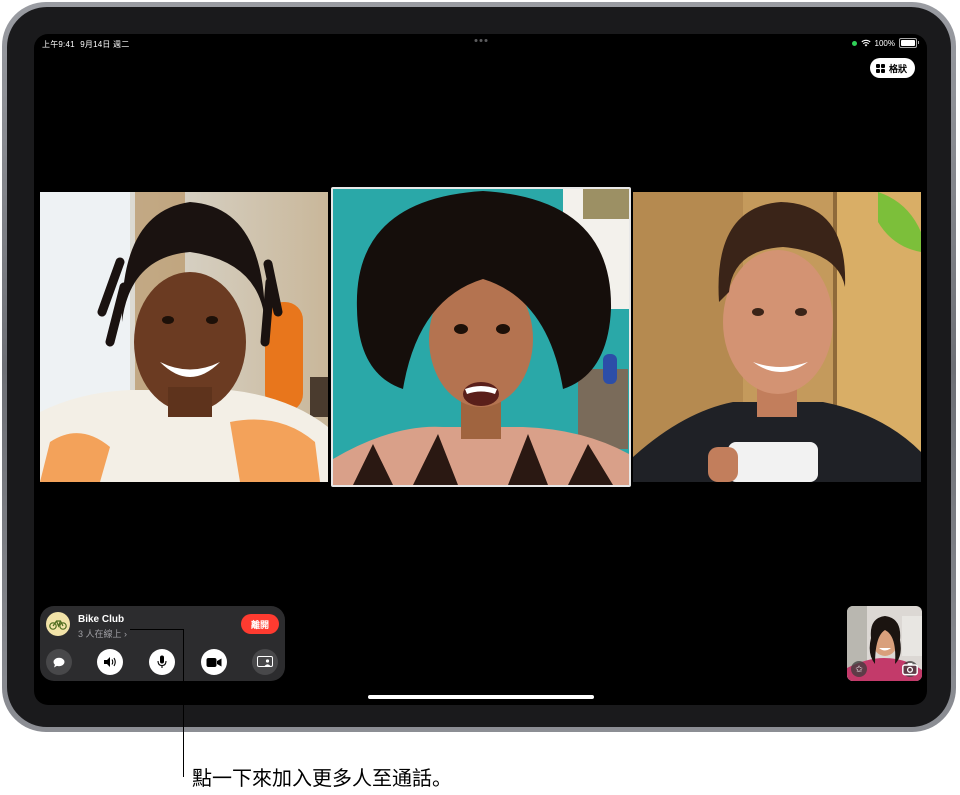 The width and height of the screenshot is (960, 795). I want to click on online-count-link: 3 人在線上 ›, so click(102, 633).